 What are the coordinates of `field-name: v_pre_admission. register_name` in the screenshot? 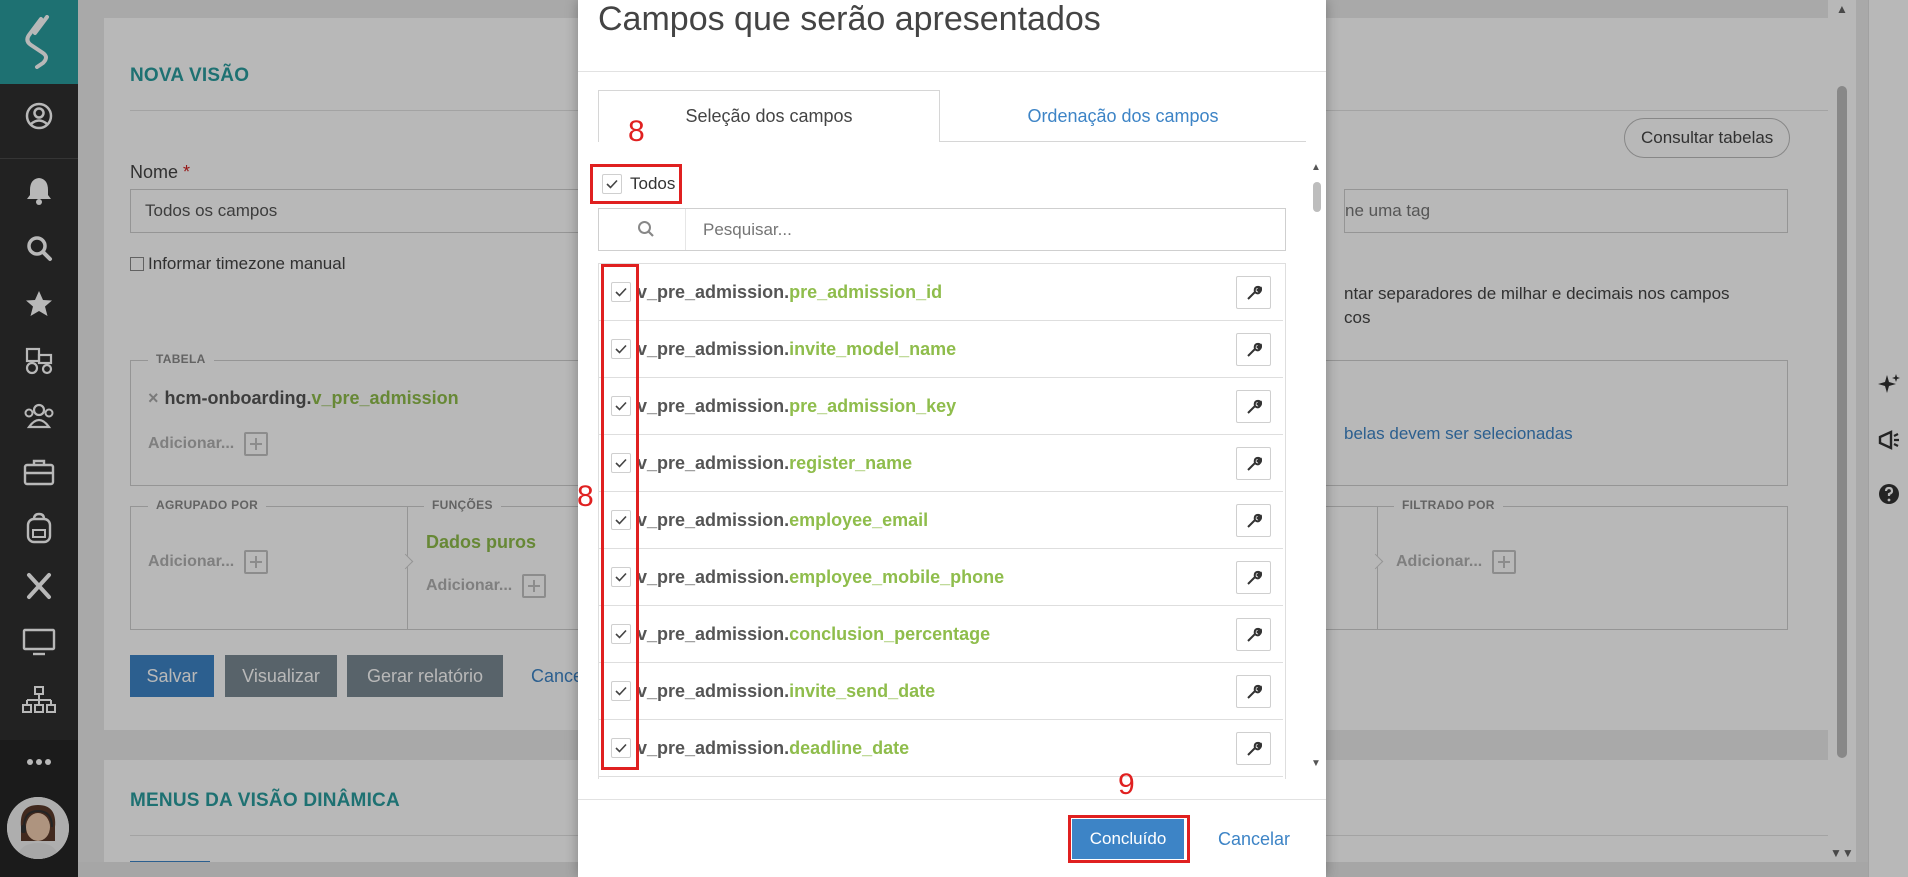 It's located at (775, 462).